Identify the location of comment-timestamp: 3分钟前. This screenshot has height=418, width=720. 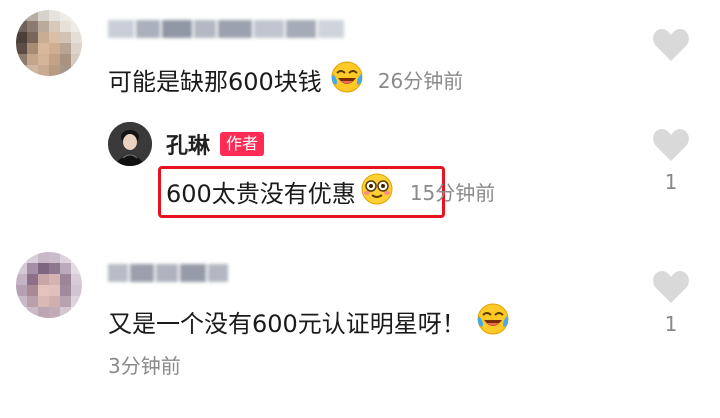
(144, 366).